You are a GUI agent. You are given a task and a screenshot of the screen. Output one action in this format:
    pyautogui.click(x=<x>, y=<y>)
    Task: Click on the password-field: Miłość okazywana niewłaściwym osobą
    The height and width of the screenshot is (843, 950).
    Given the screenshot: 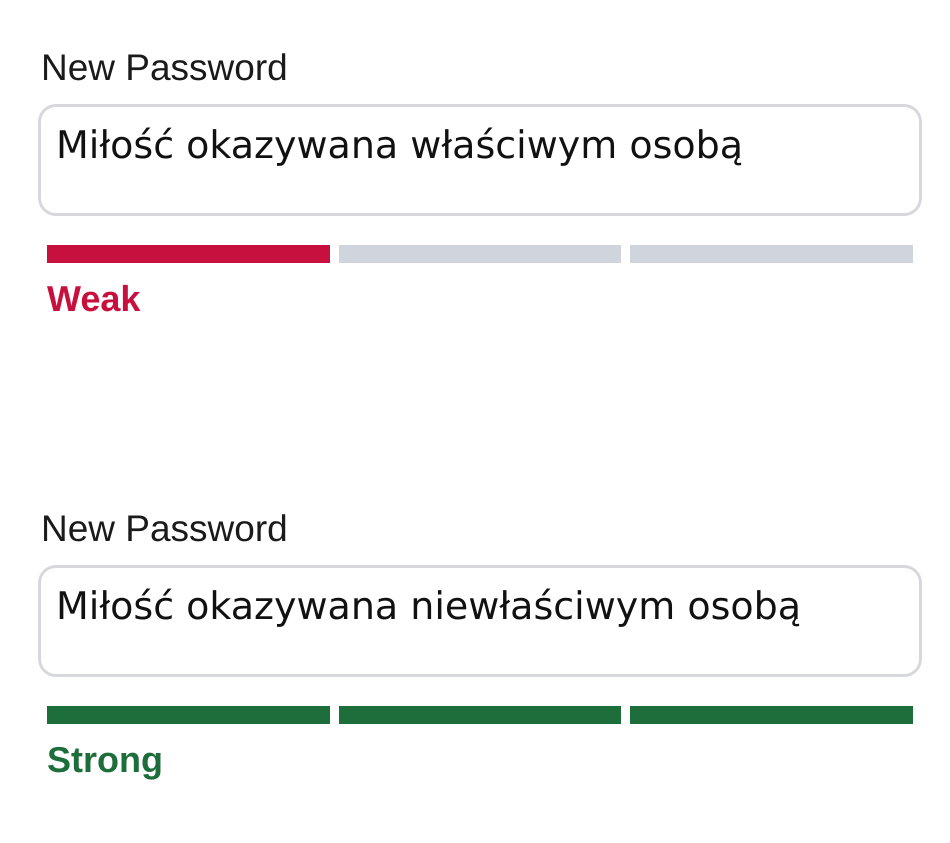 What is the action you would take?
    pyautogui.click(x=480, y=621)
    